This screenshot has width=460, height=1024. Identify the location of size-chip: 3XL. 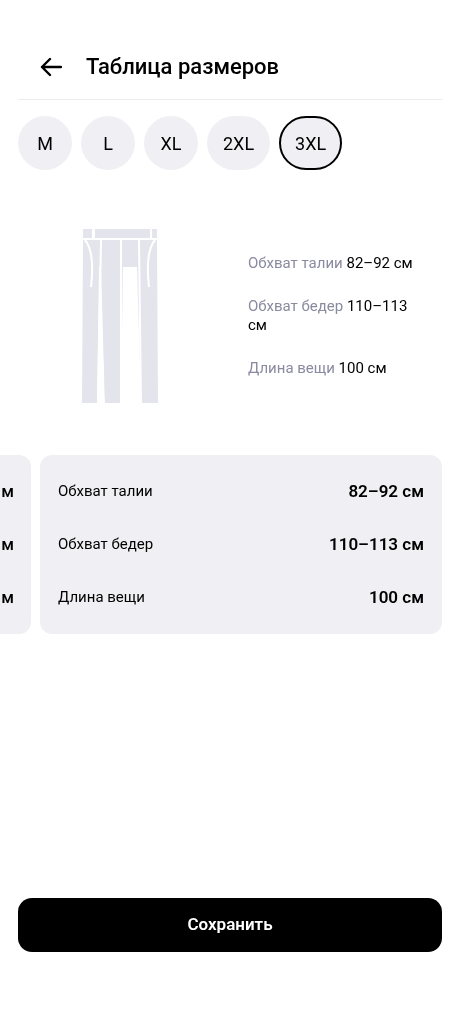
(311, 143).